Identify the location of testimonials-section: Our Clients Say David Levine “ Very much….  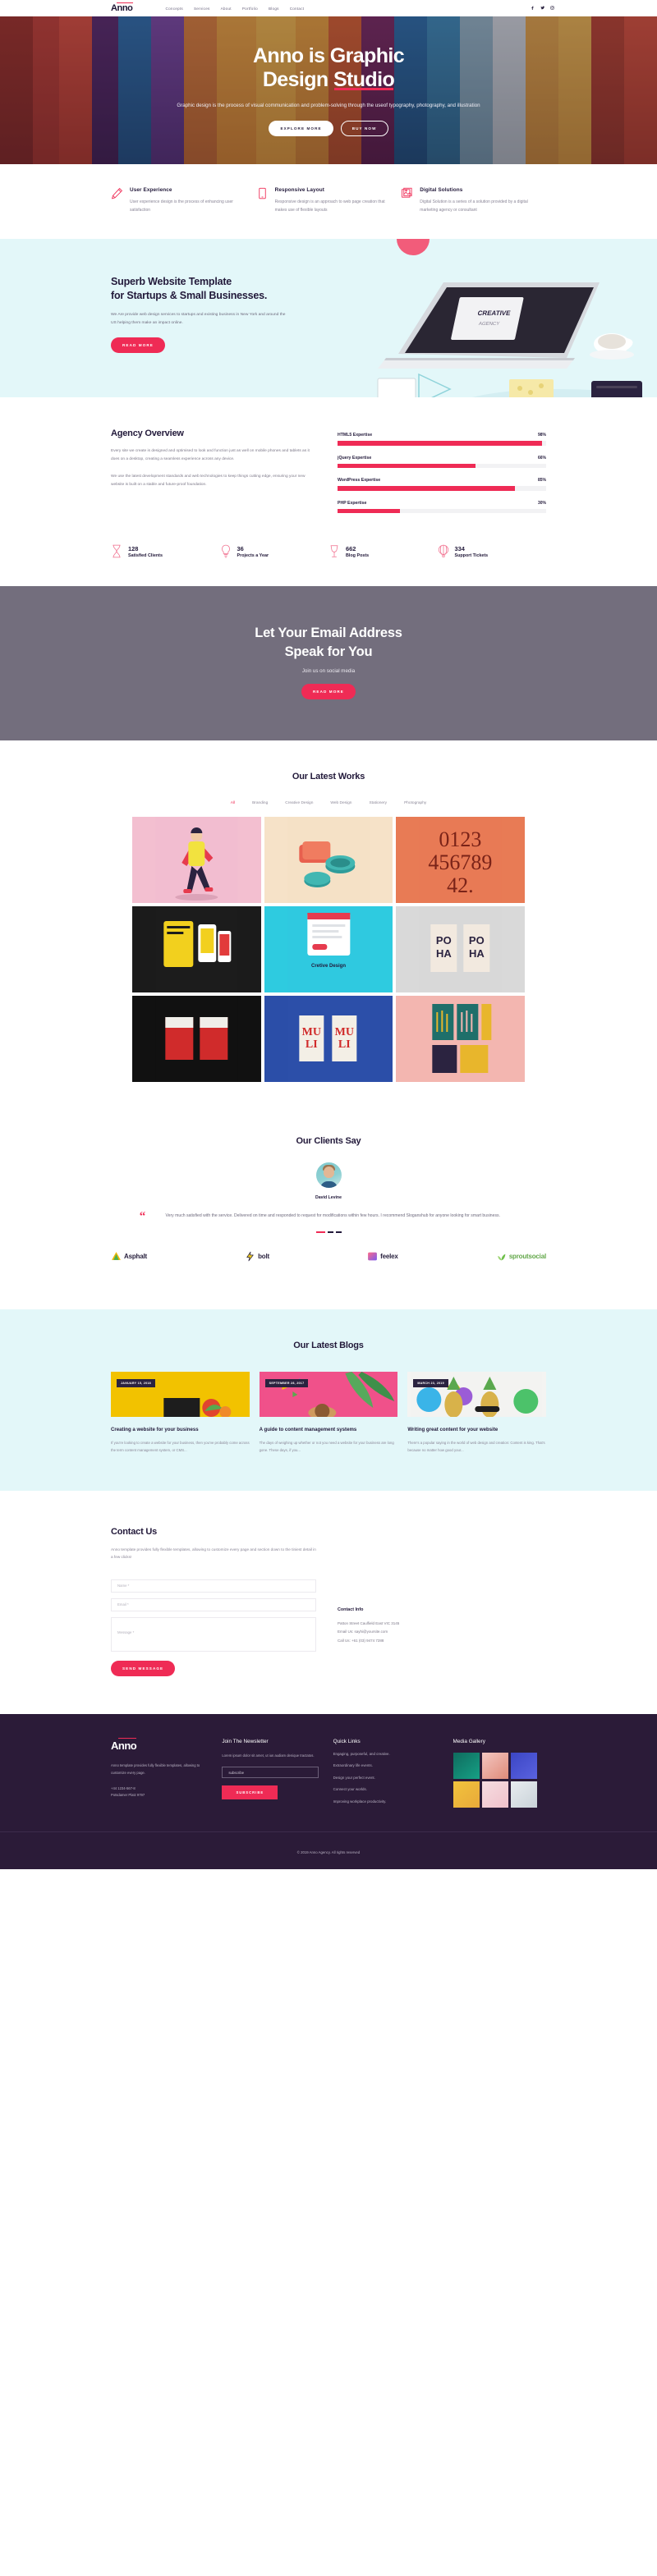
(328, 1211).